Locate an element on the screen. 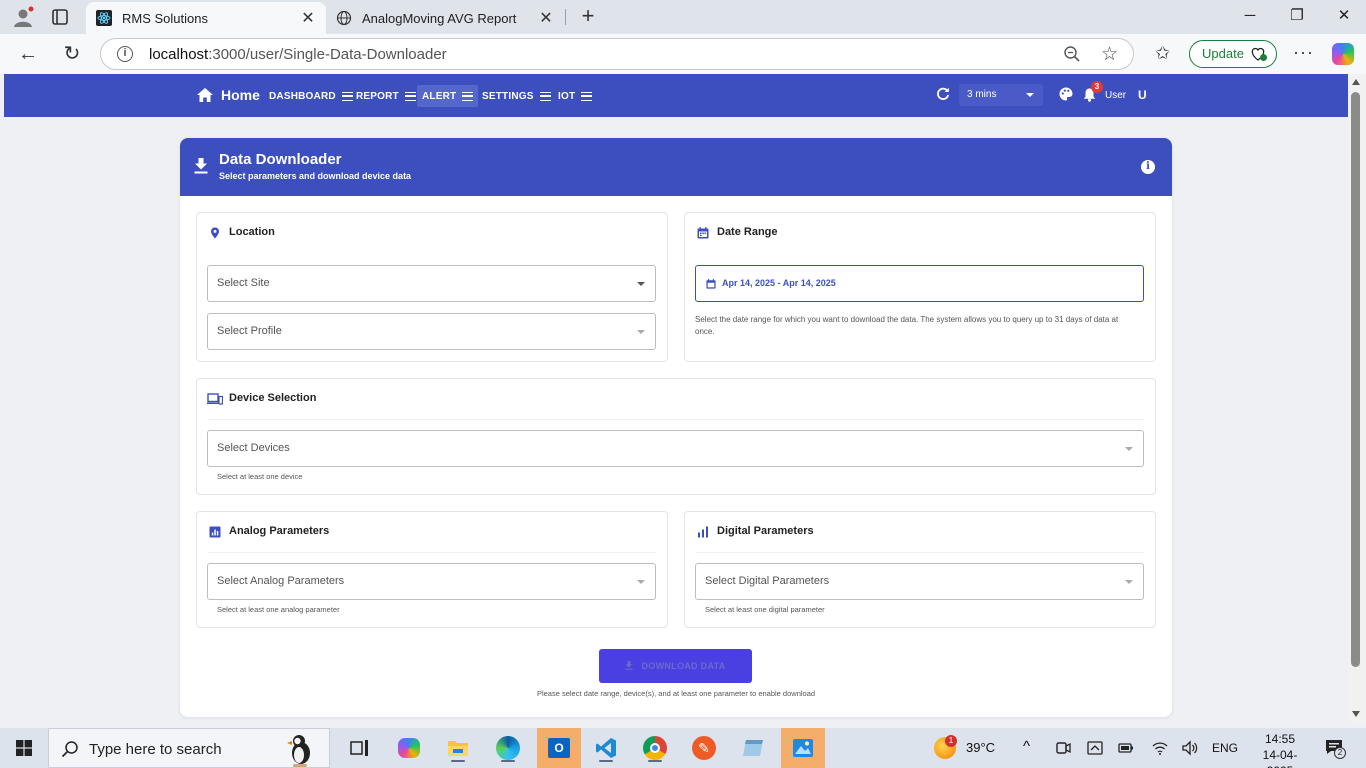 The height and width of the screenshot is (768, 1366). react-icon is located at coordinates (104, 18).